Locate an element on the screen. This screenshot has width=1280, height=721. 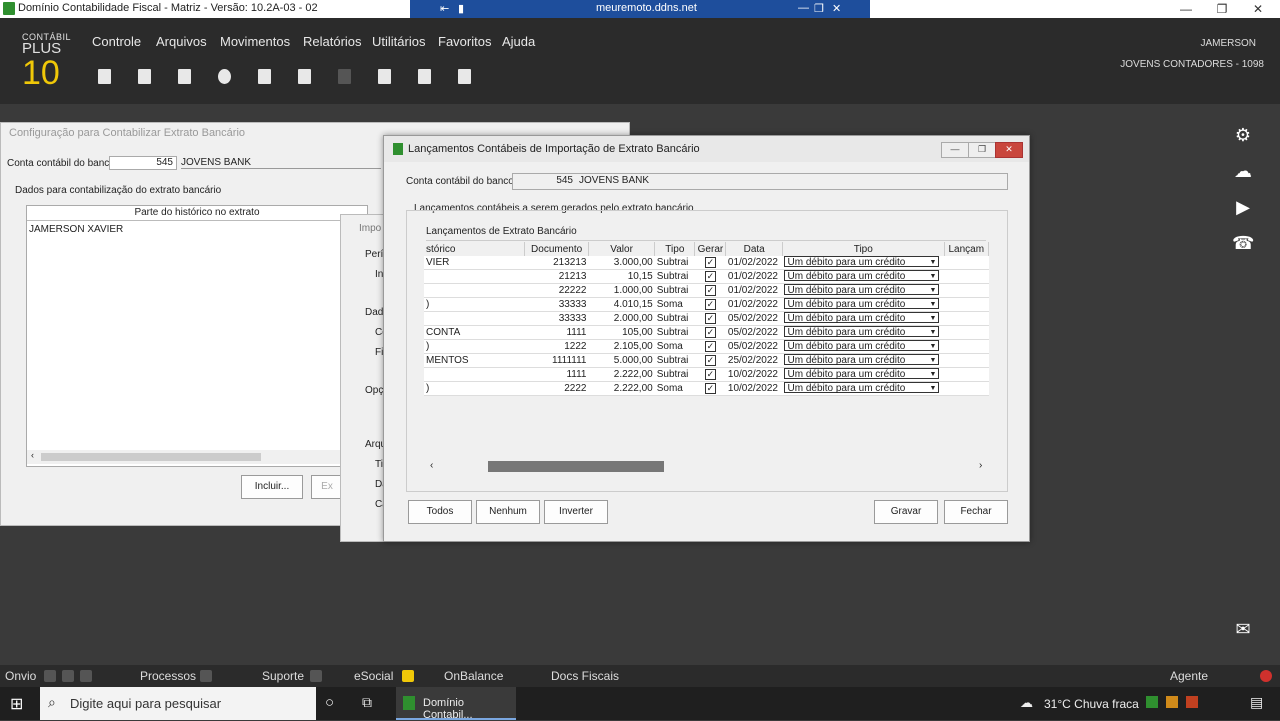
status-suporte: Suporte is located at coordinates (283, 676).